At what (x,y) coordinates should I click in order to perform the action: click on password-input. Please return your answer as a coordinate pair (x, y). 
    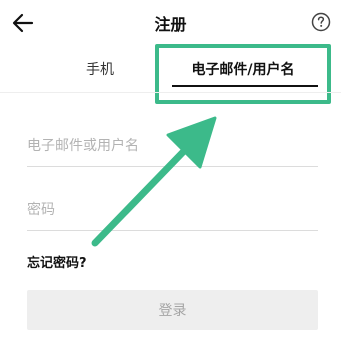
    Looking at the image, I should click on (172, 210).